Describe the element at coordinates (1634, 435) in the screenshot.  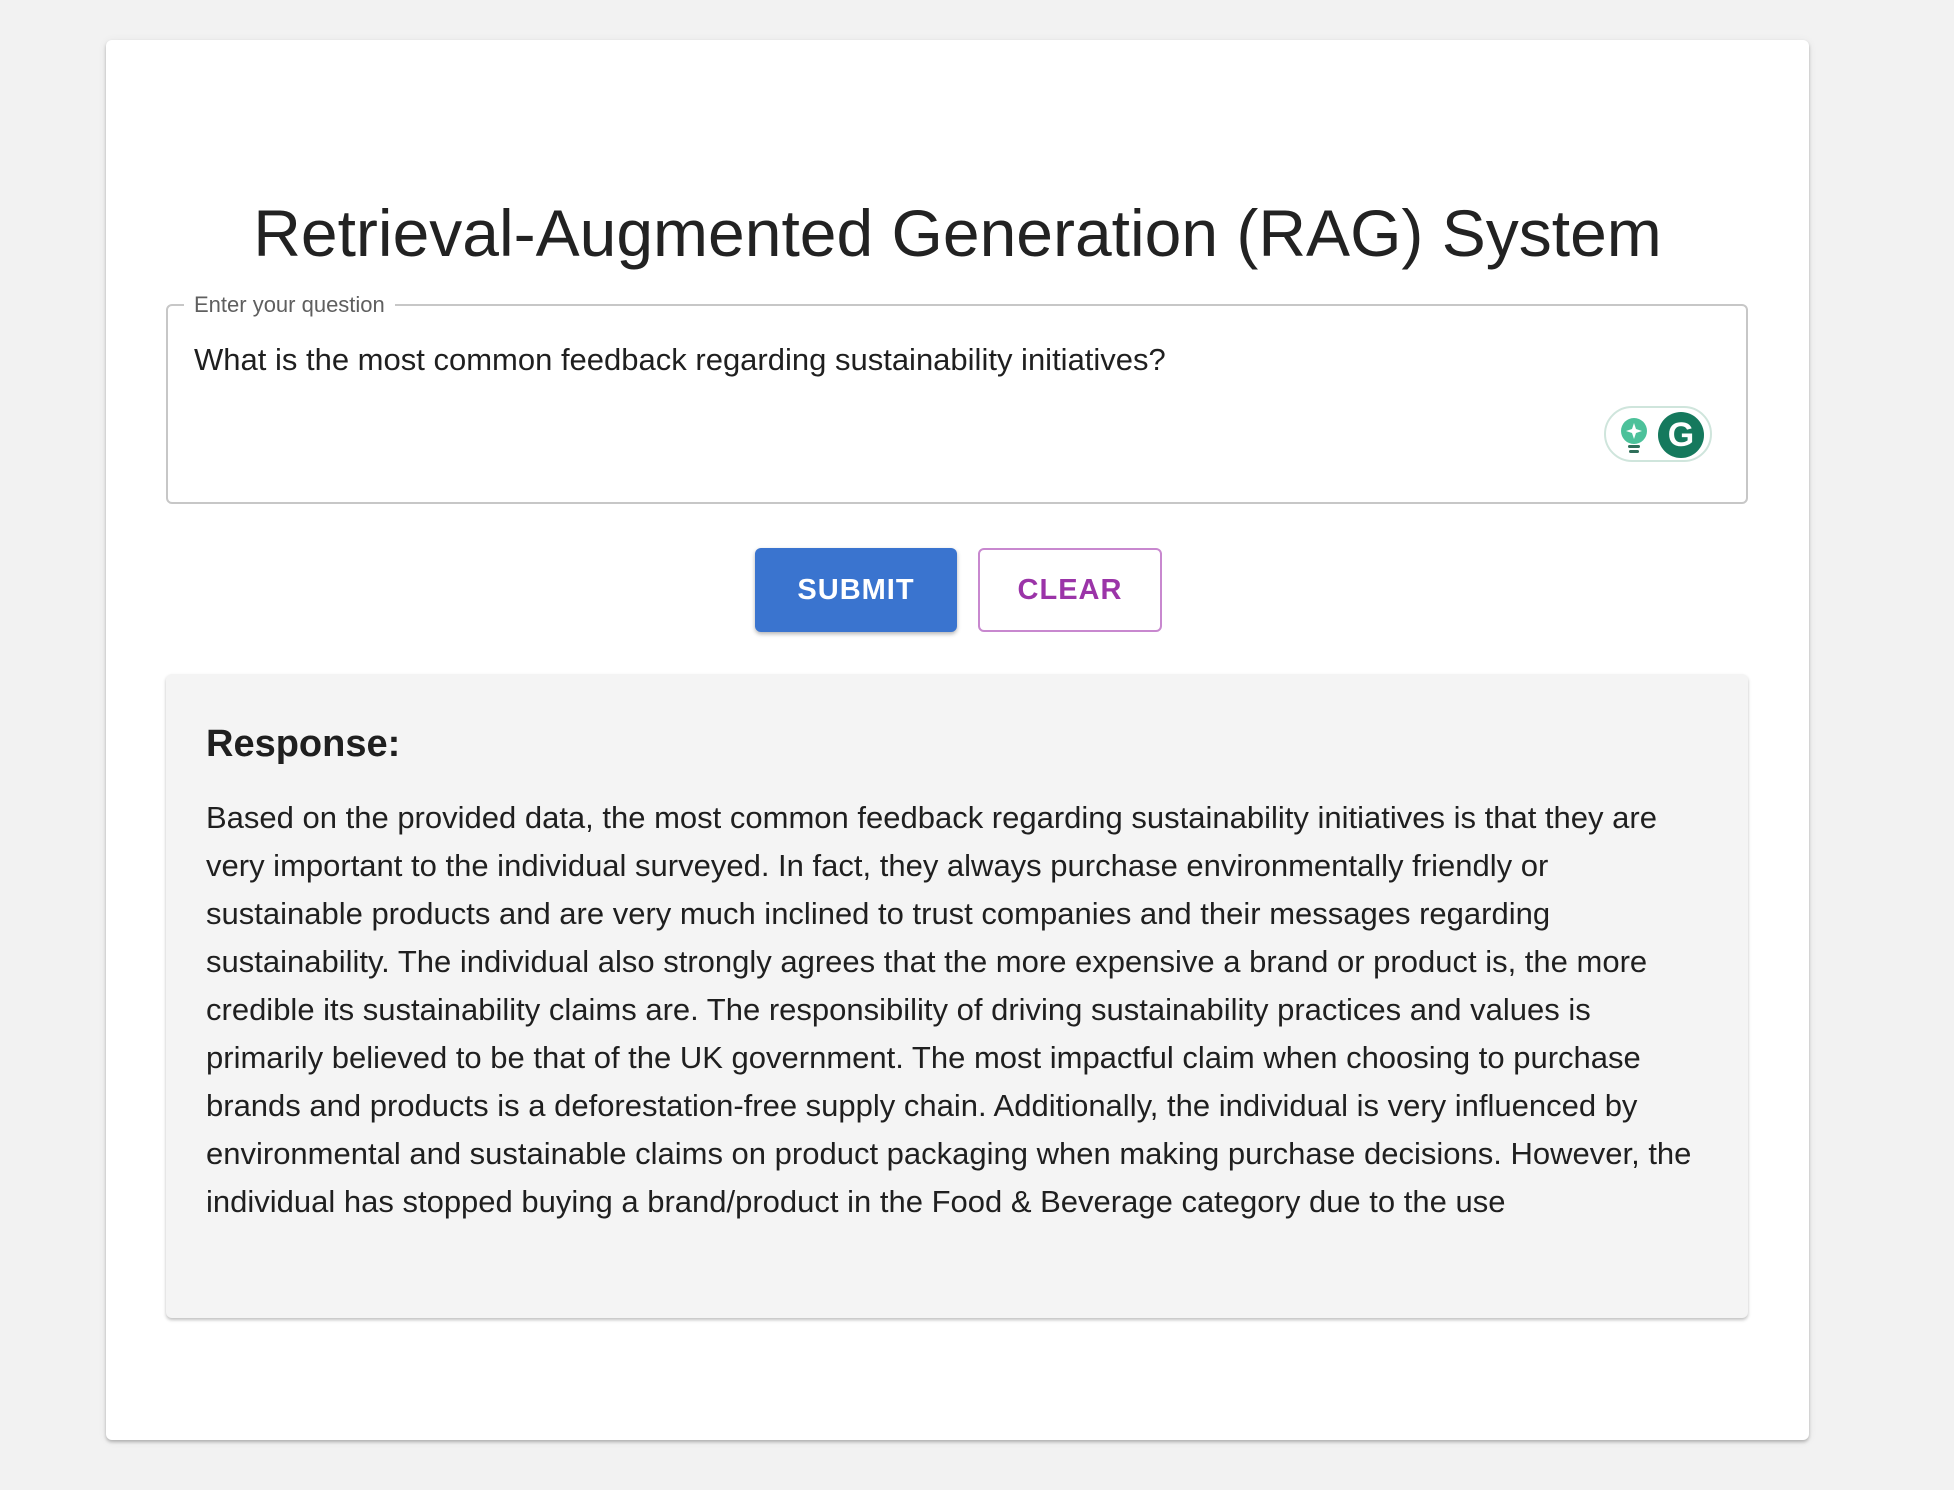
I see `lightbulb-icon` at that location.